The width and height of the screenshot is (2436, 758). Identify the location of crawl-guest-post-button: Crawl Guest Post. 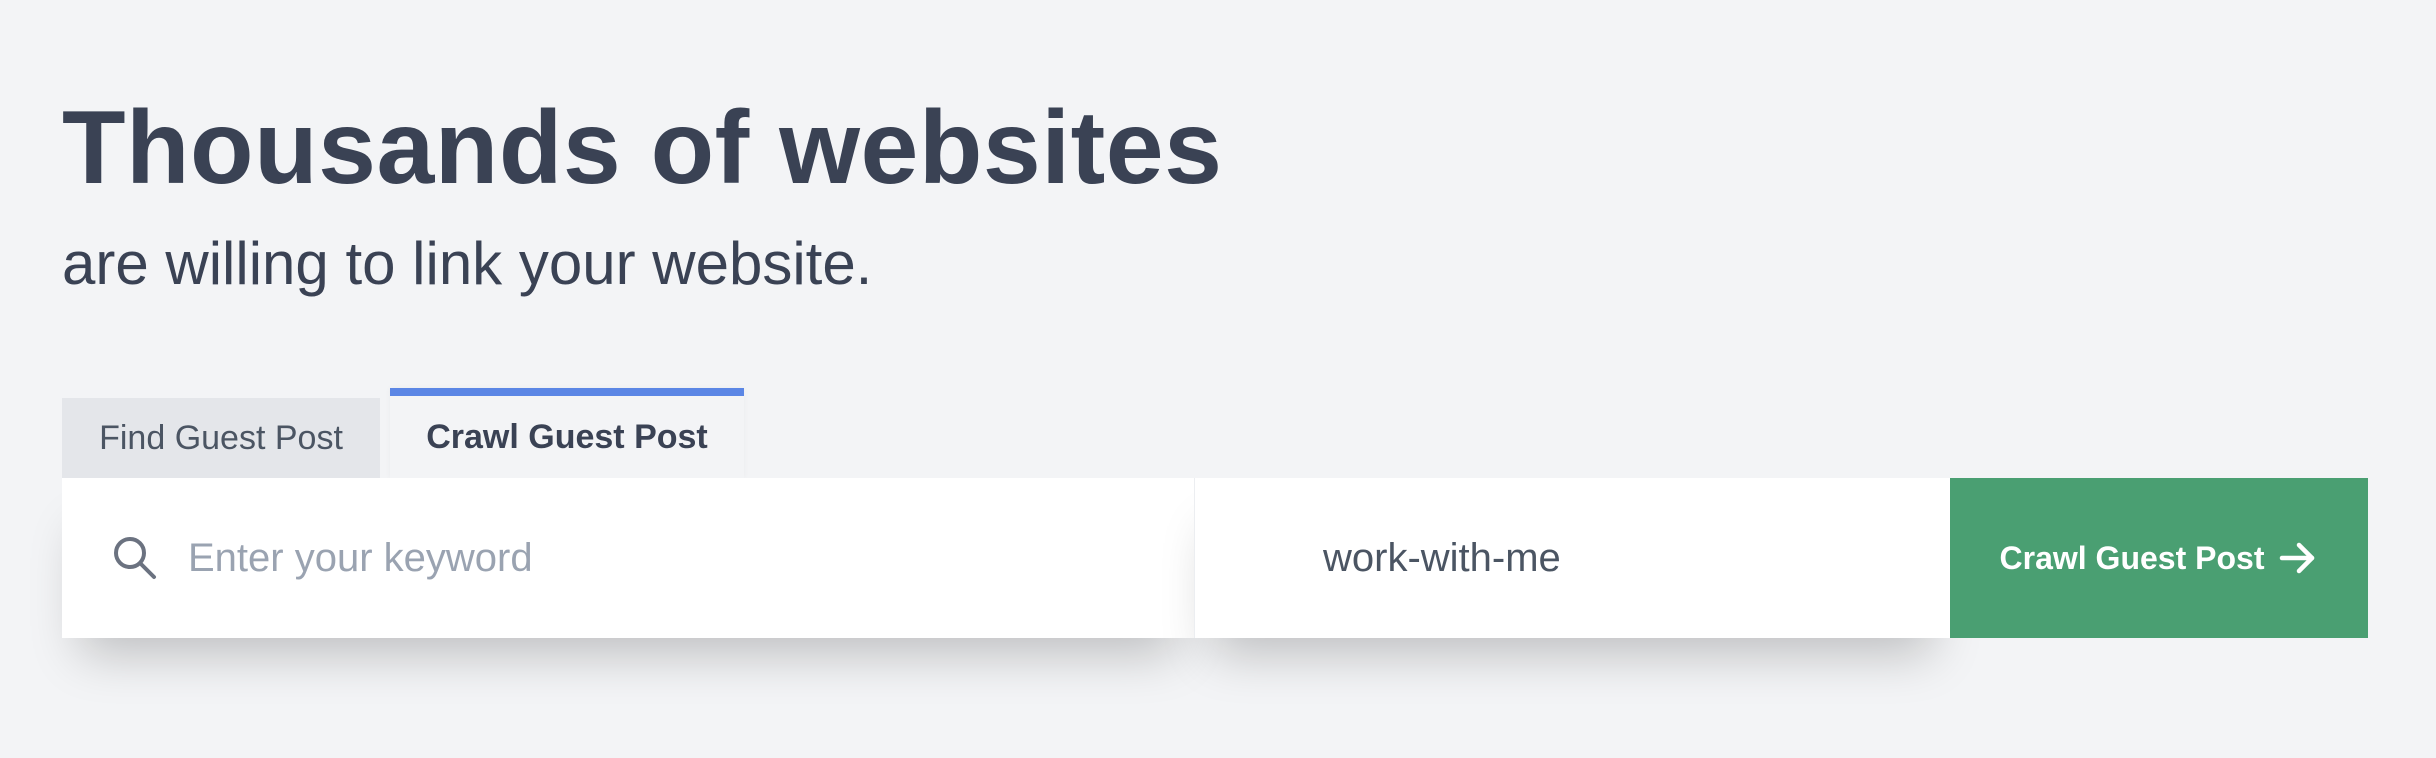
(2159, 558).